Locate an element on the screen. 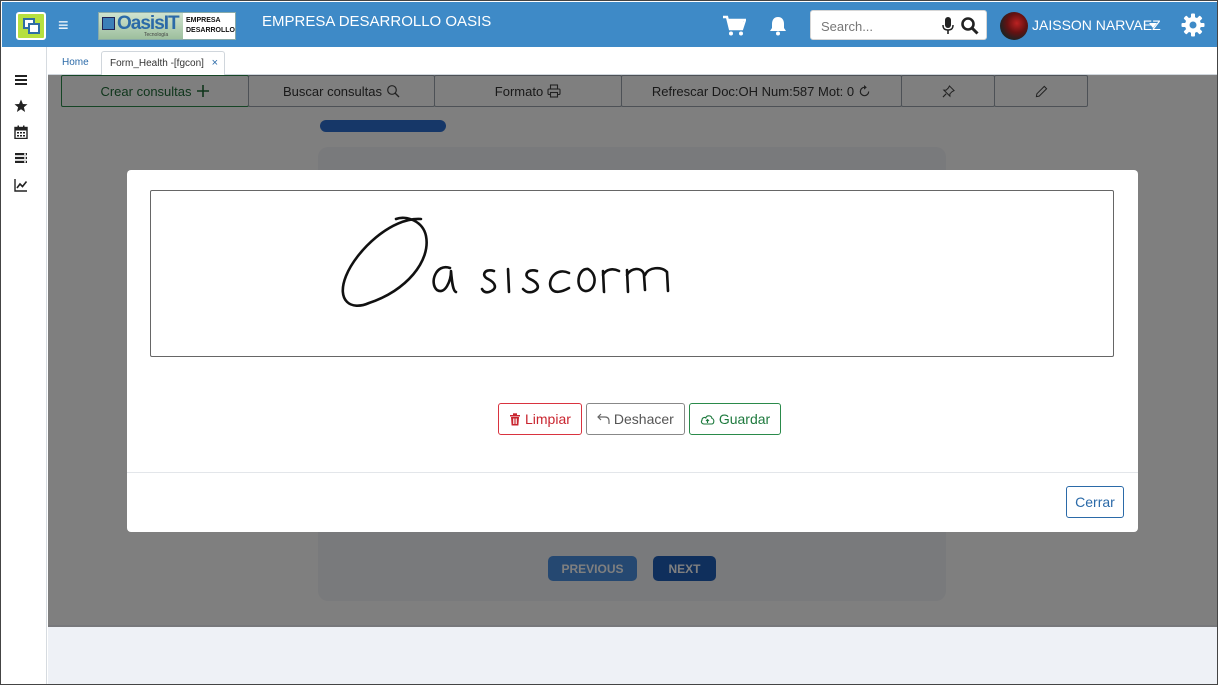  cart-icon is located at coordinates (734, 26).